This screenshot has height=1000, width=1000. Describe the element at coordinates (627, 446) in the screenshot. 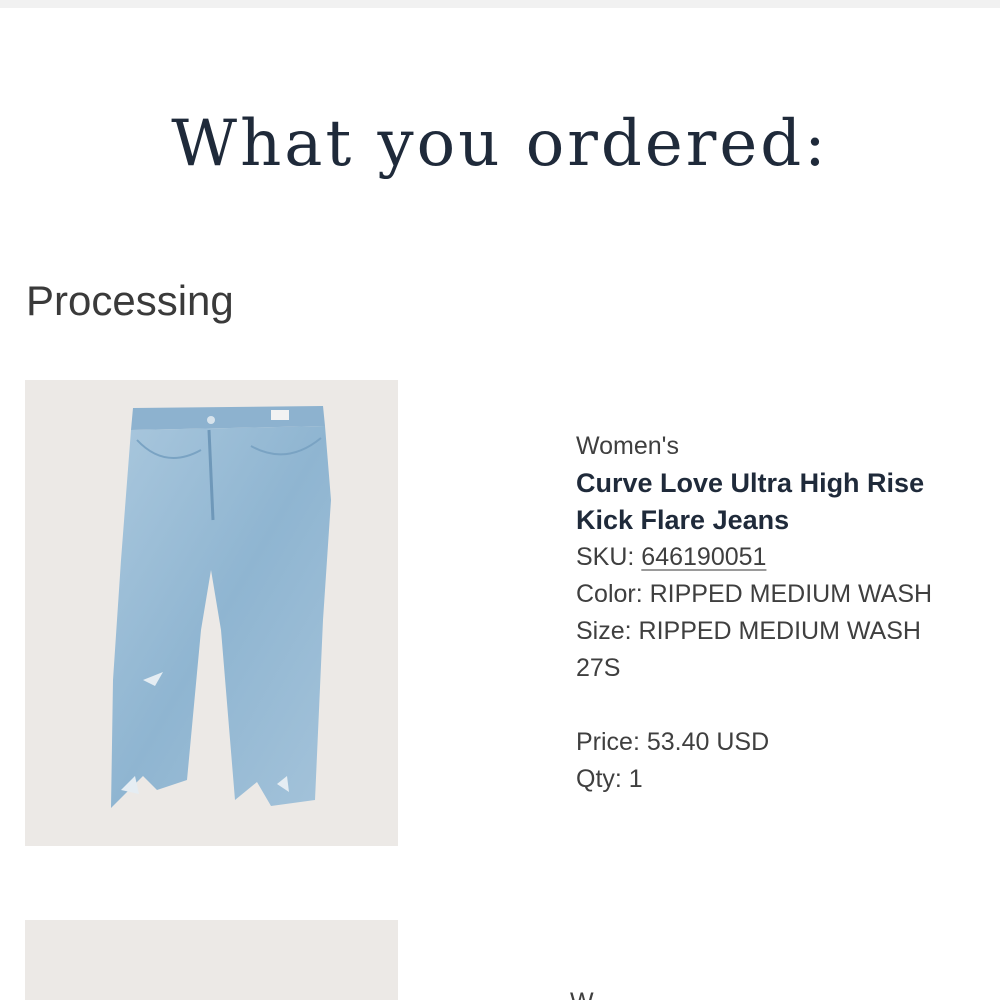

I see `product-department: Women's` at that location.